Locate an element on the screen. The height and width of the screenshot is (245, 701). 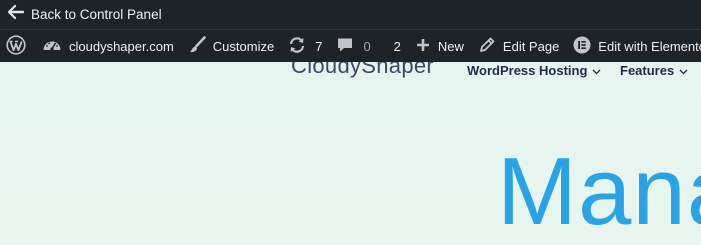
nav-item-label: WordPress Hosting is located at coordinates (527, 70).